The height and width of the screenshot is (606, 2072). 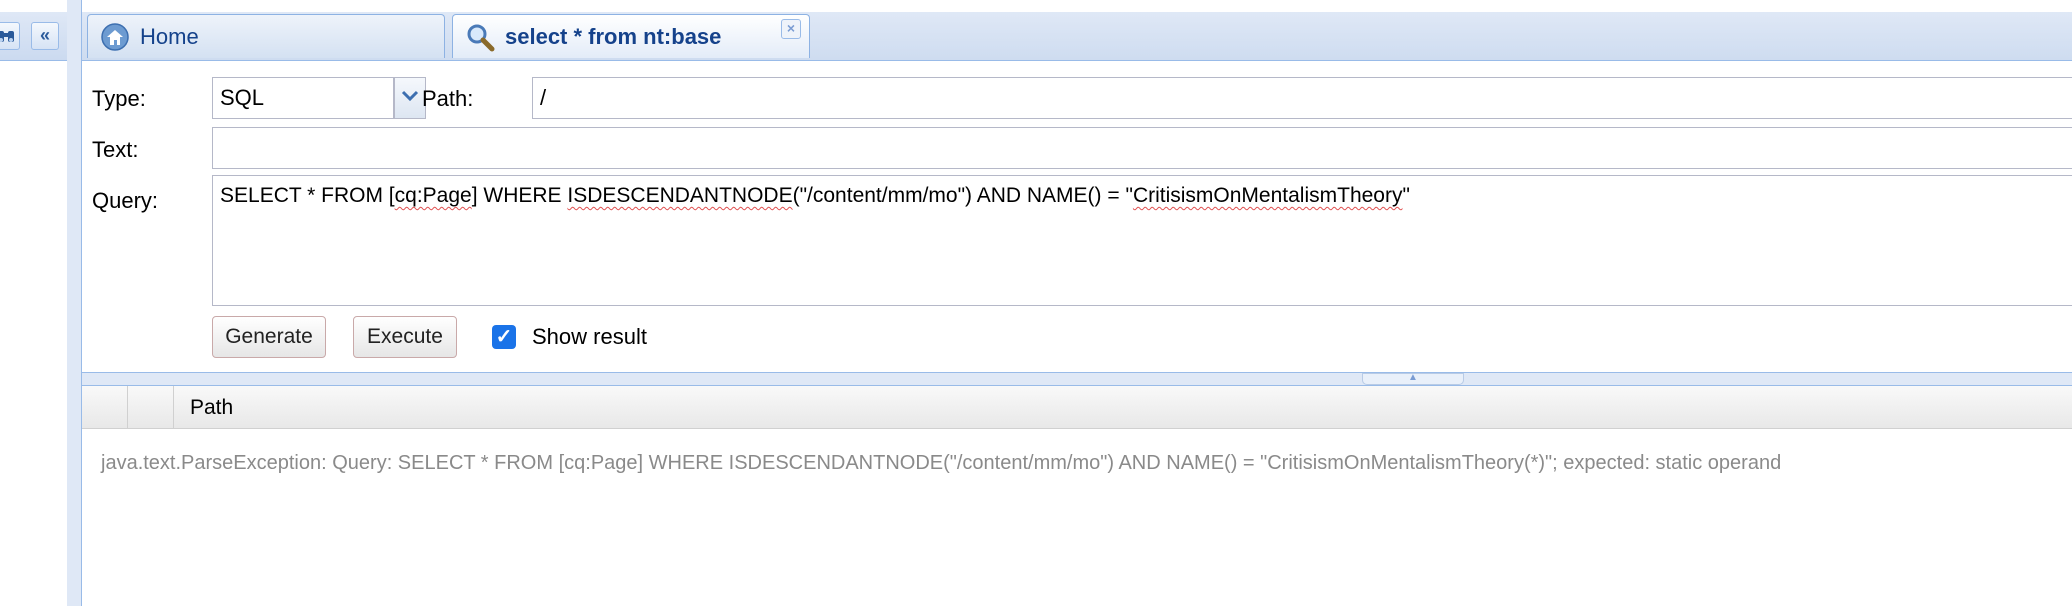 What do you see at coordinates (34, 303) in the screenshot?
I see `left-panel-collapsed: «` at bounding box center [34, 303].